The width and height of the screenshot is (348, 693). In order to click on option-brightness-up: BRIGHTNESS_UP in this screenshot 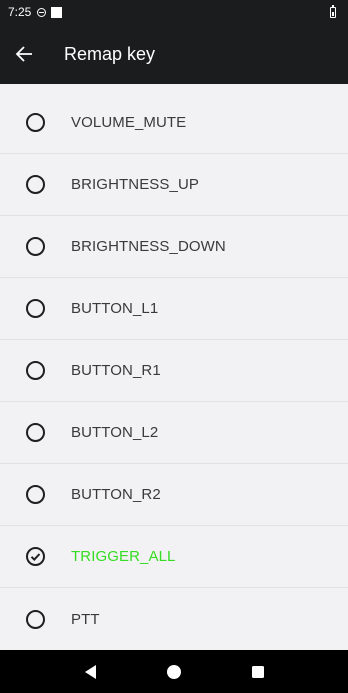, I will do `click(174, 185)`.